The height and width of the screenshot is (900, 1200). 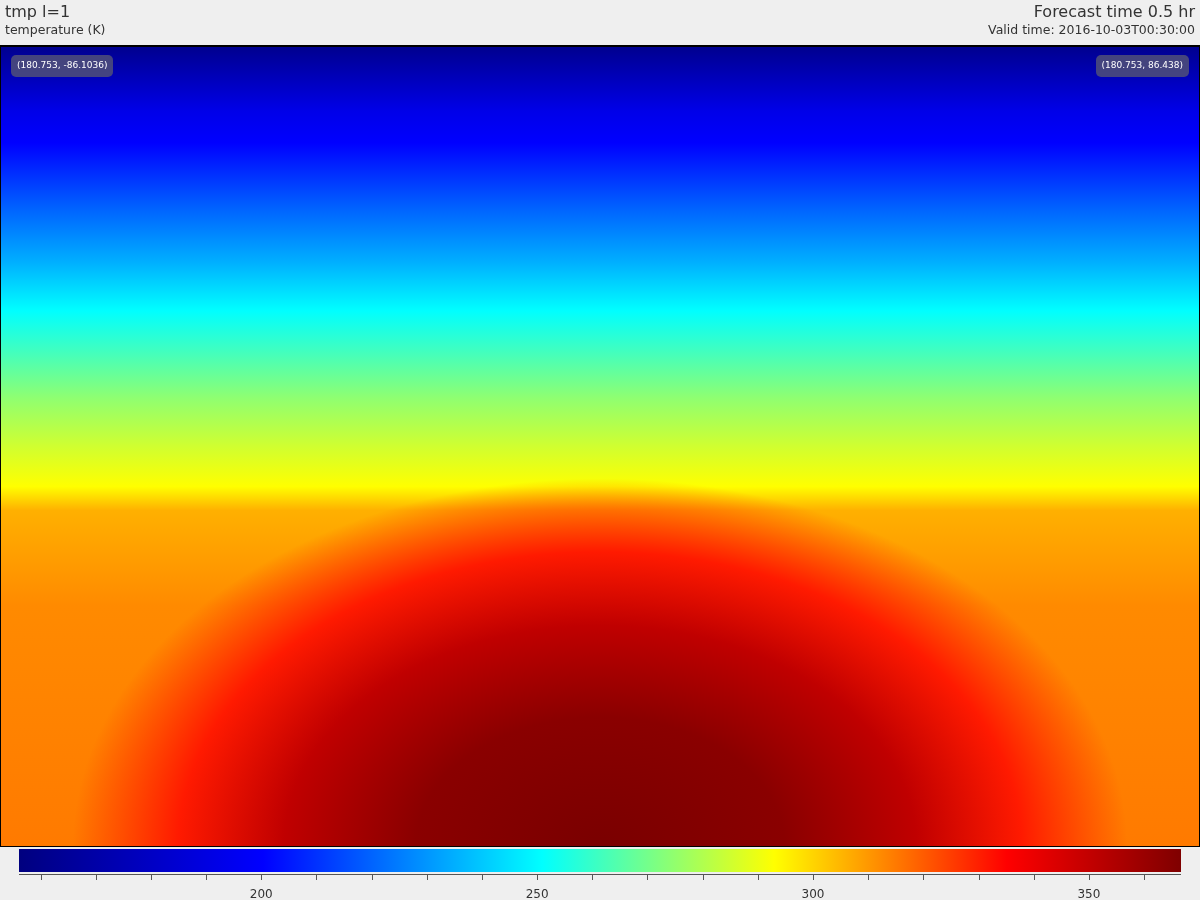 What do you see at coordinates (261, 893) in the screenshot?
I see `tick-label: 200` at bounding box center [261, 893].